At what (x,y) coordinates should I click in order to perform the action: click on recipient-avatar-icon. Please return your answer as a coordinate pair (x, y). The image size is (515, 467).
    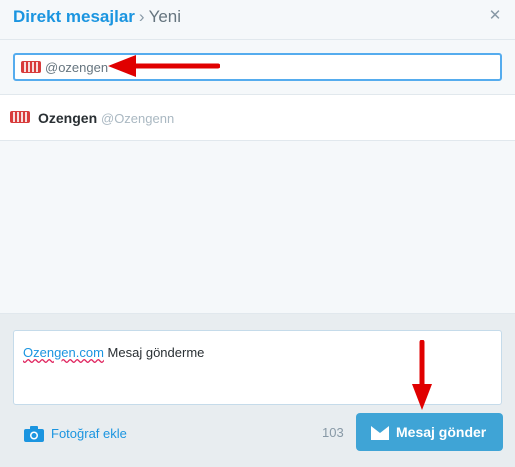
    Looking at the image, I should click on (31, 67).